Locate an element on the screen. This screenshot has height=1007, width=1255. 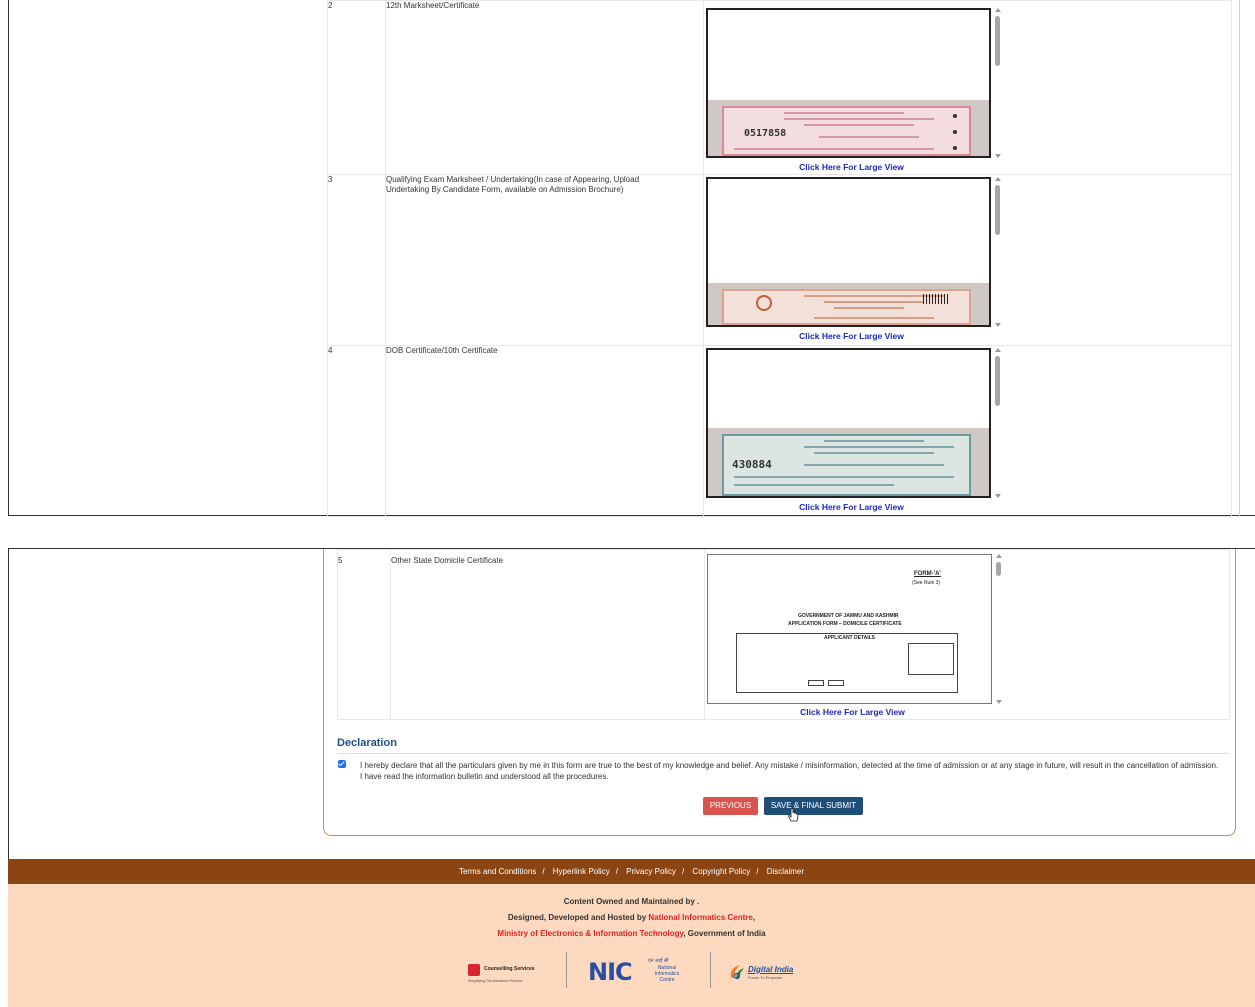
declaration-title: Declaration is located at coordinates (367, 743).